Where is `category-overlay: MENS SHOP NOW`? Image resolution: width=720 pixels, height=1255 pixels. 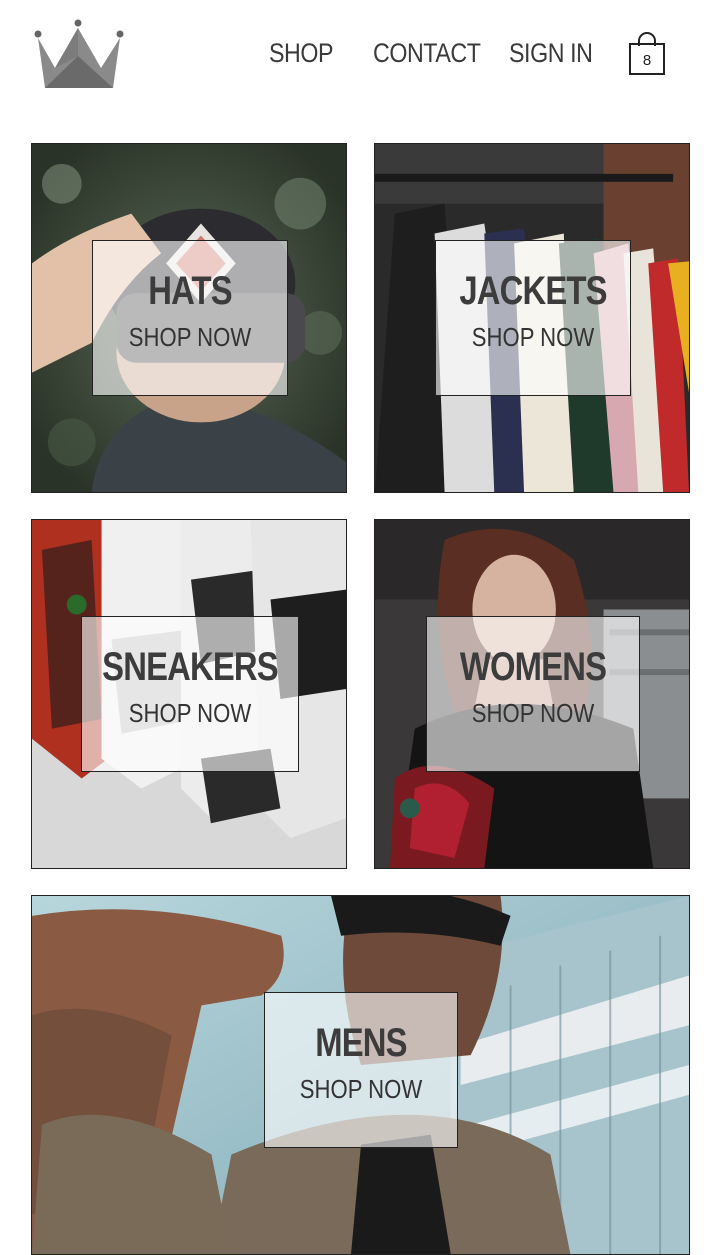
category-overlay: MENS SHOP NOW is located at coordinates (361, 1070).